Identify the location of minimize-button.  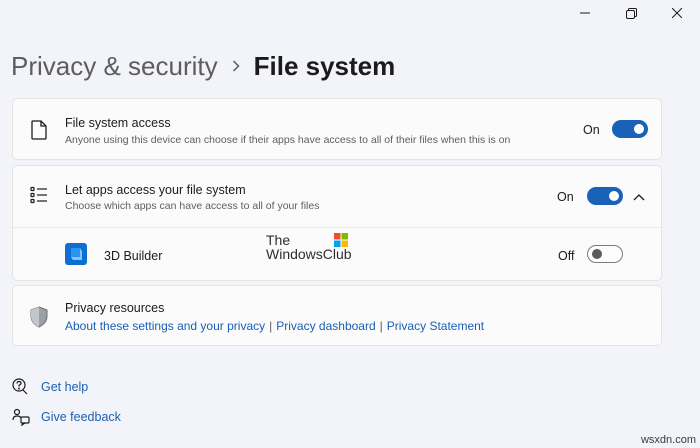
(585, 13).